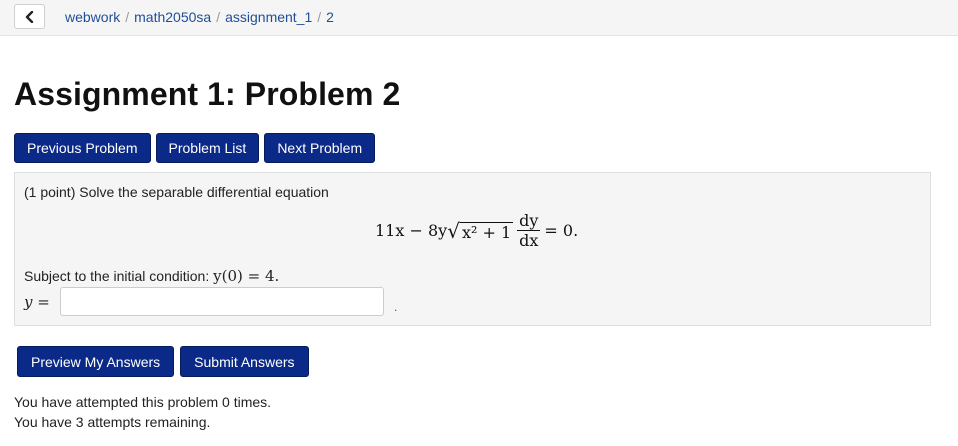  I want to click on equation-lhs-terms: 11x − 8y, so click(411, 230).